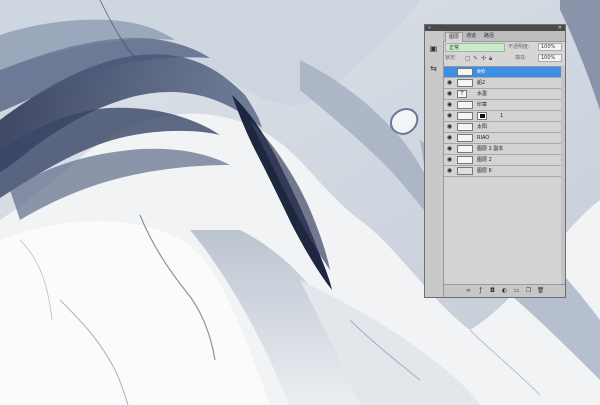  I want to click on panel-footer: ∞ ƒ ◘ ◐ ▭ ❐ 🗑︎, so click(504, 290).